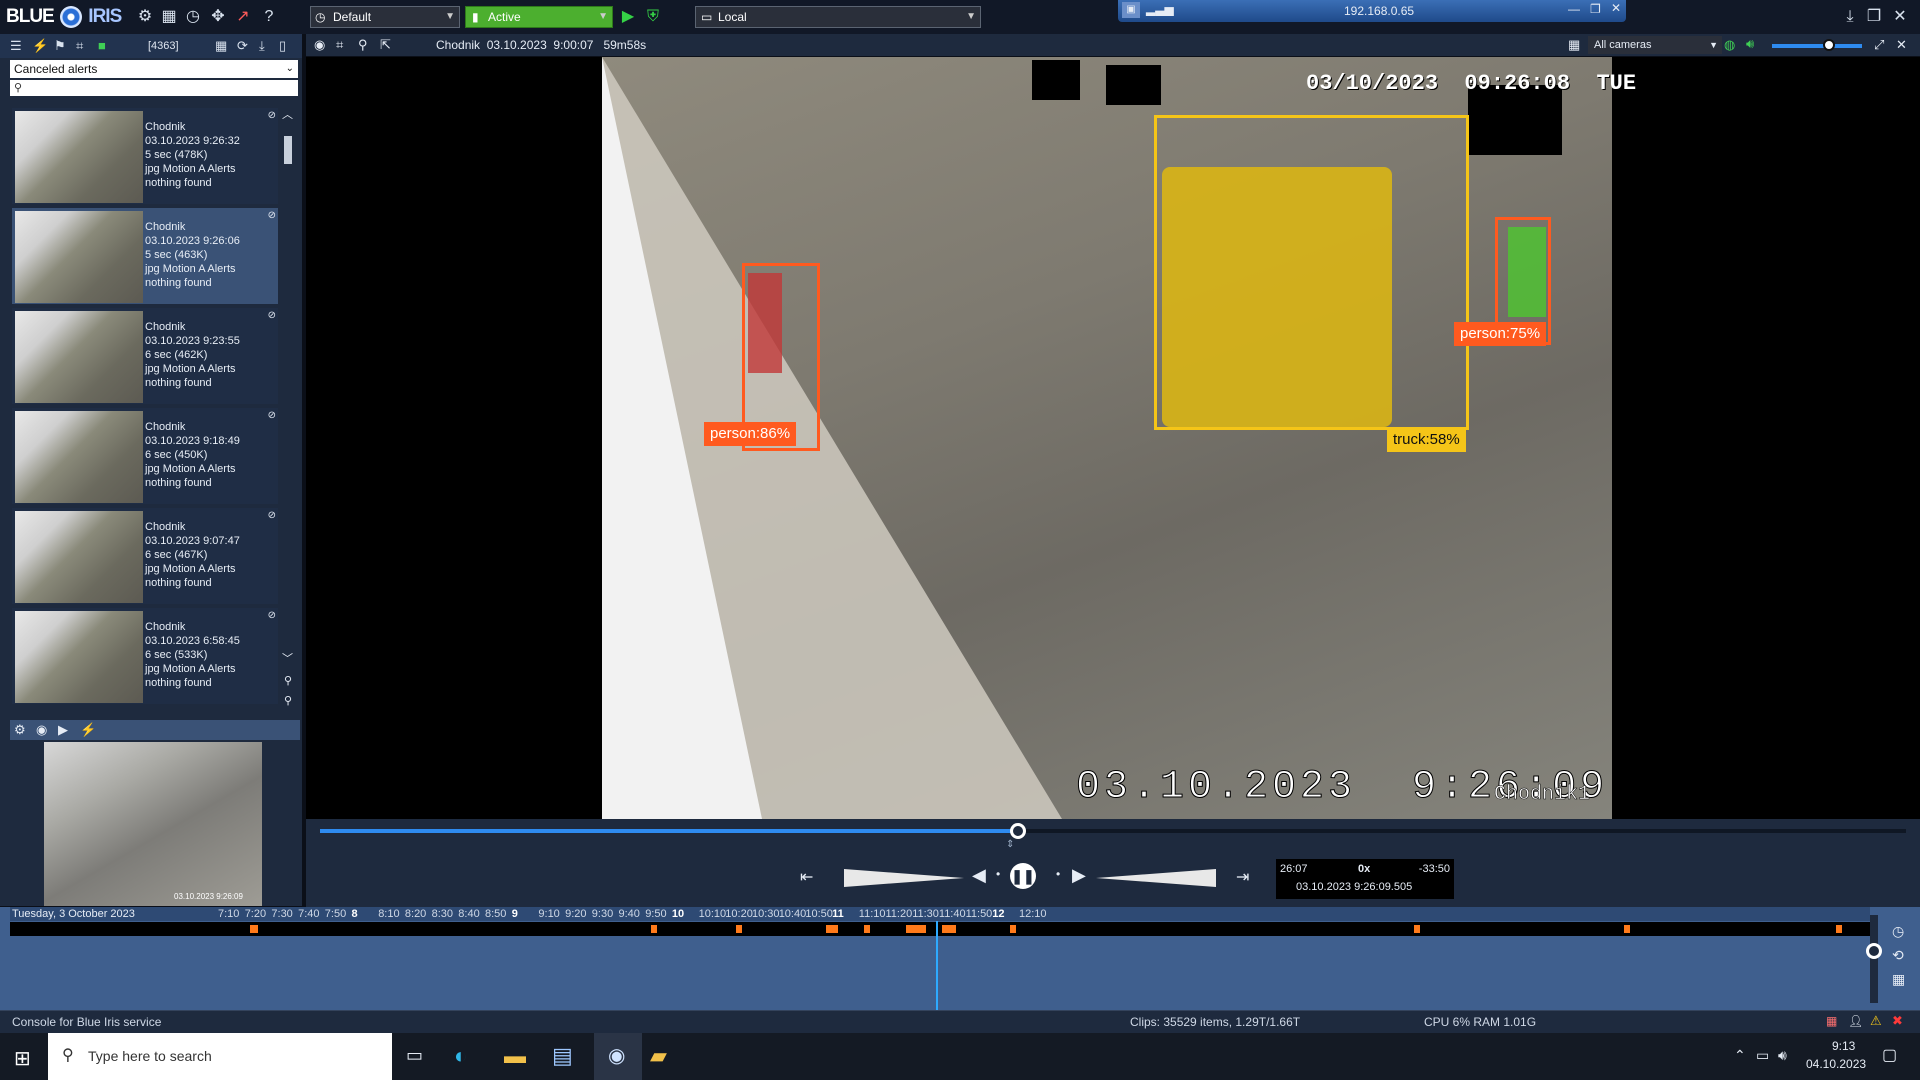 This screenshot has width=1920, height=1080. Describe the element at coordinates (218, 17) in the screenshot. I see `ptz-icon: ✥` at that location.